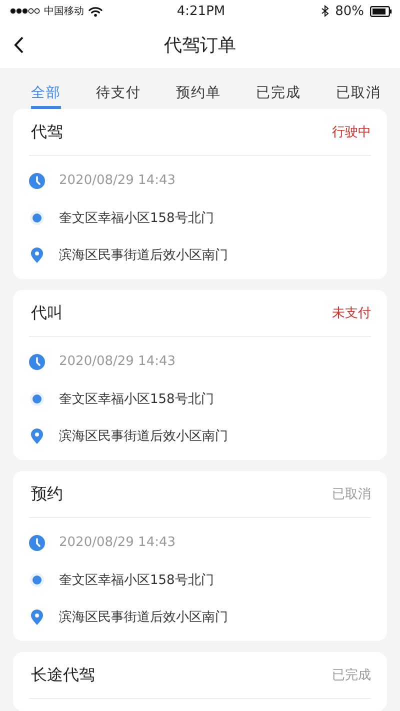 The height and width of the screenshot is (711, 400). I want to click on order-type: 预约, so click(47, 494).